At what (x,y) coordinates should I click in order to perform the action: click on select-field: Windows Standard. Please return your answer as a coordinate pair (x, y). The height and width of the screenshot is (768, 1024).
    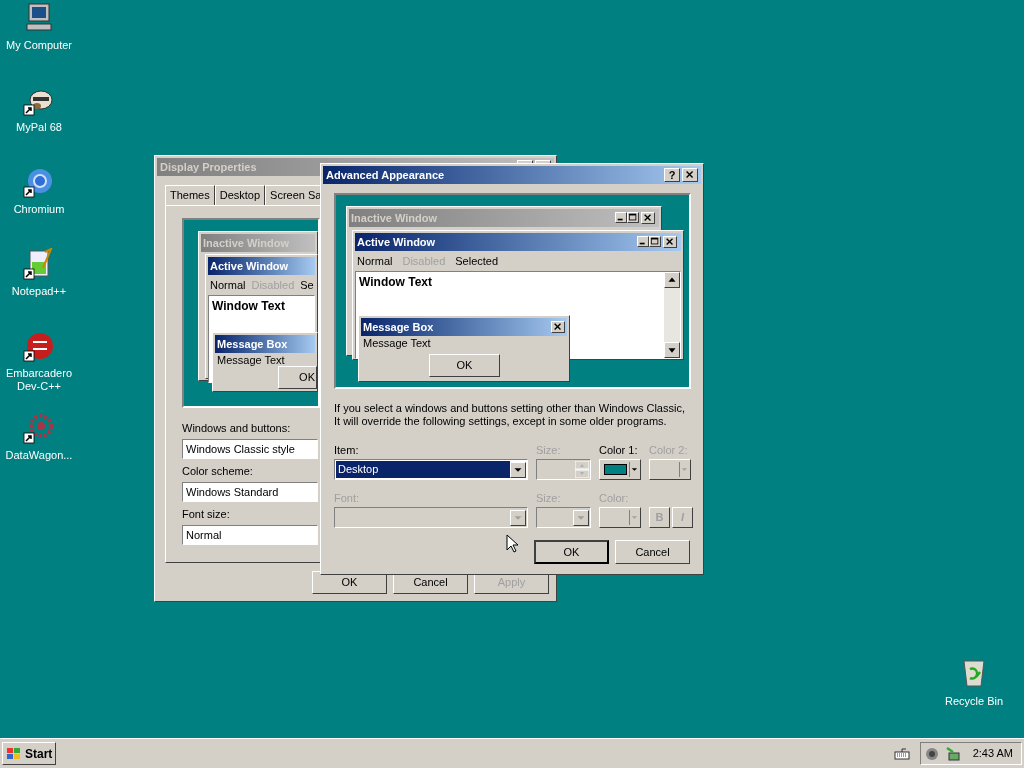
    Looking at the image, I should click on (250, 492).